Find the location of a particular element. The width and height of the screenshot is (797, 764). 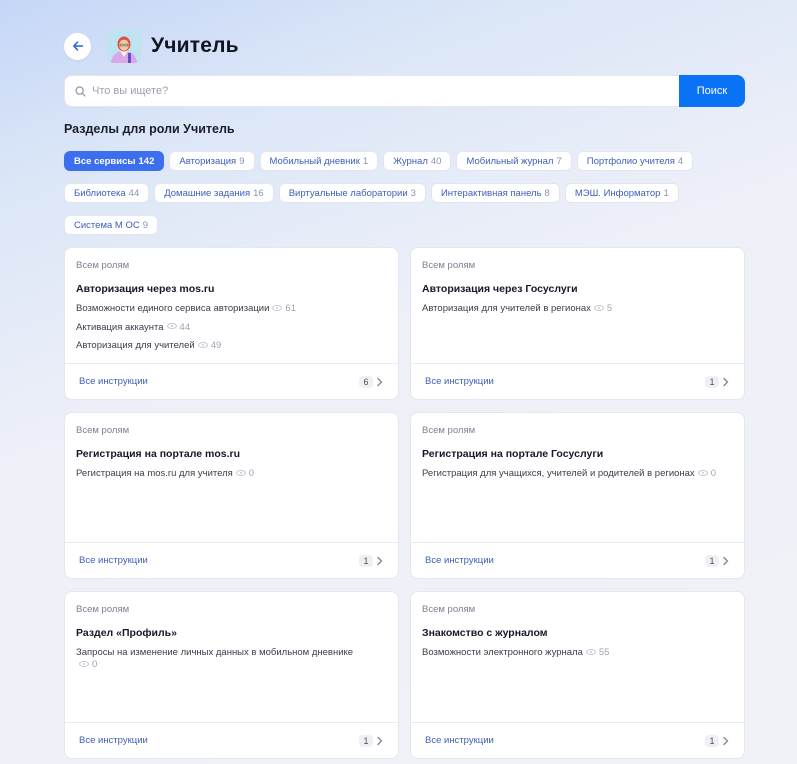

search-icon is located at coordinates (80, 91).